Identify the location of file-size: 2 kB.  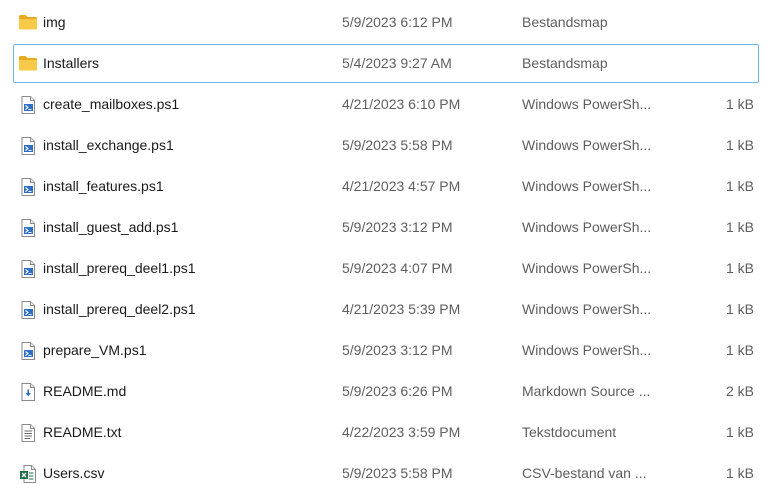
(739, 391).